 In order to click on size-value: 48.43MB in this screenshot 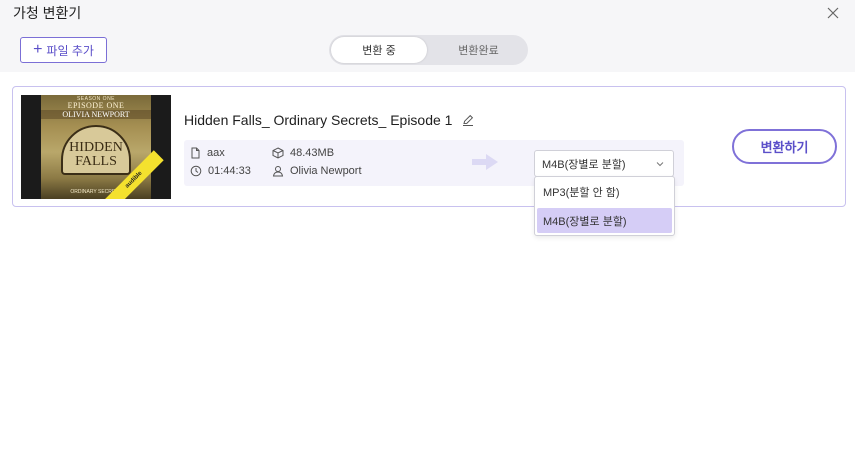, I will do `click(312, 153)`.